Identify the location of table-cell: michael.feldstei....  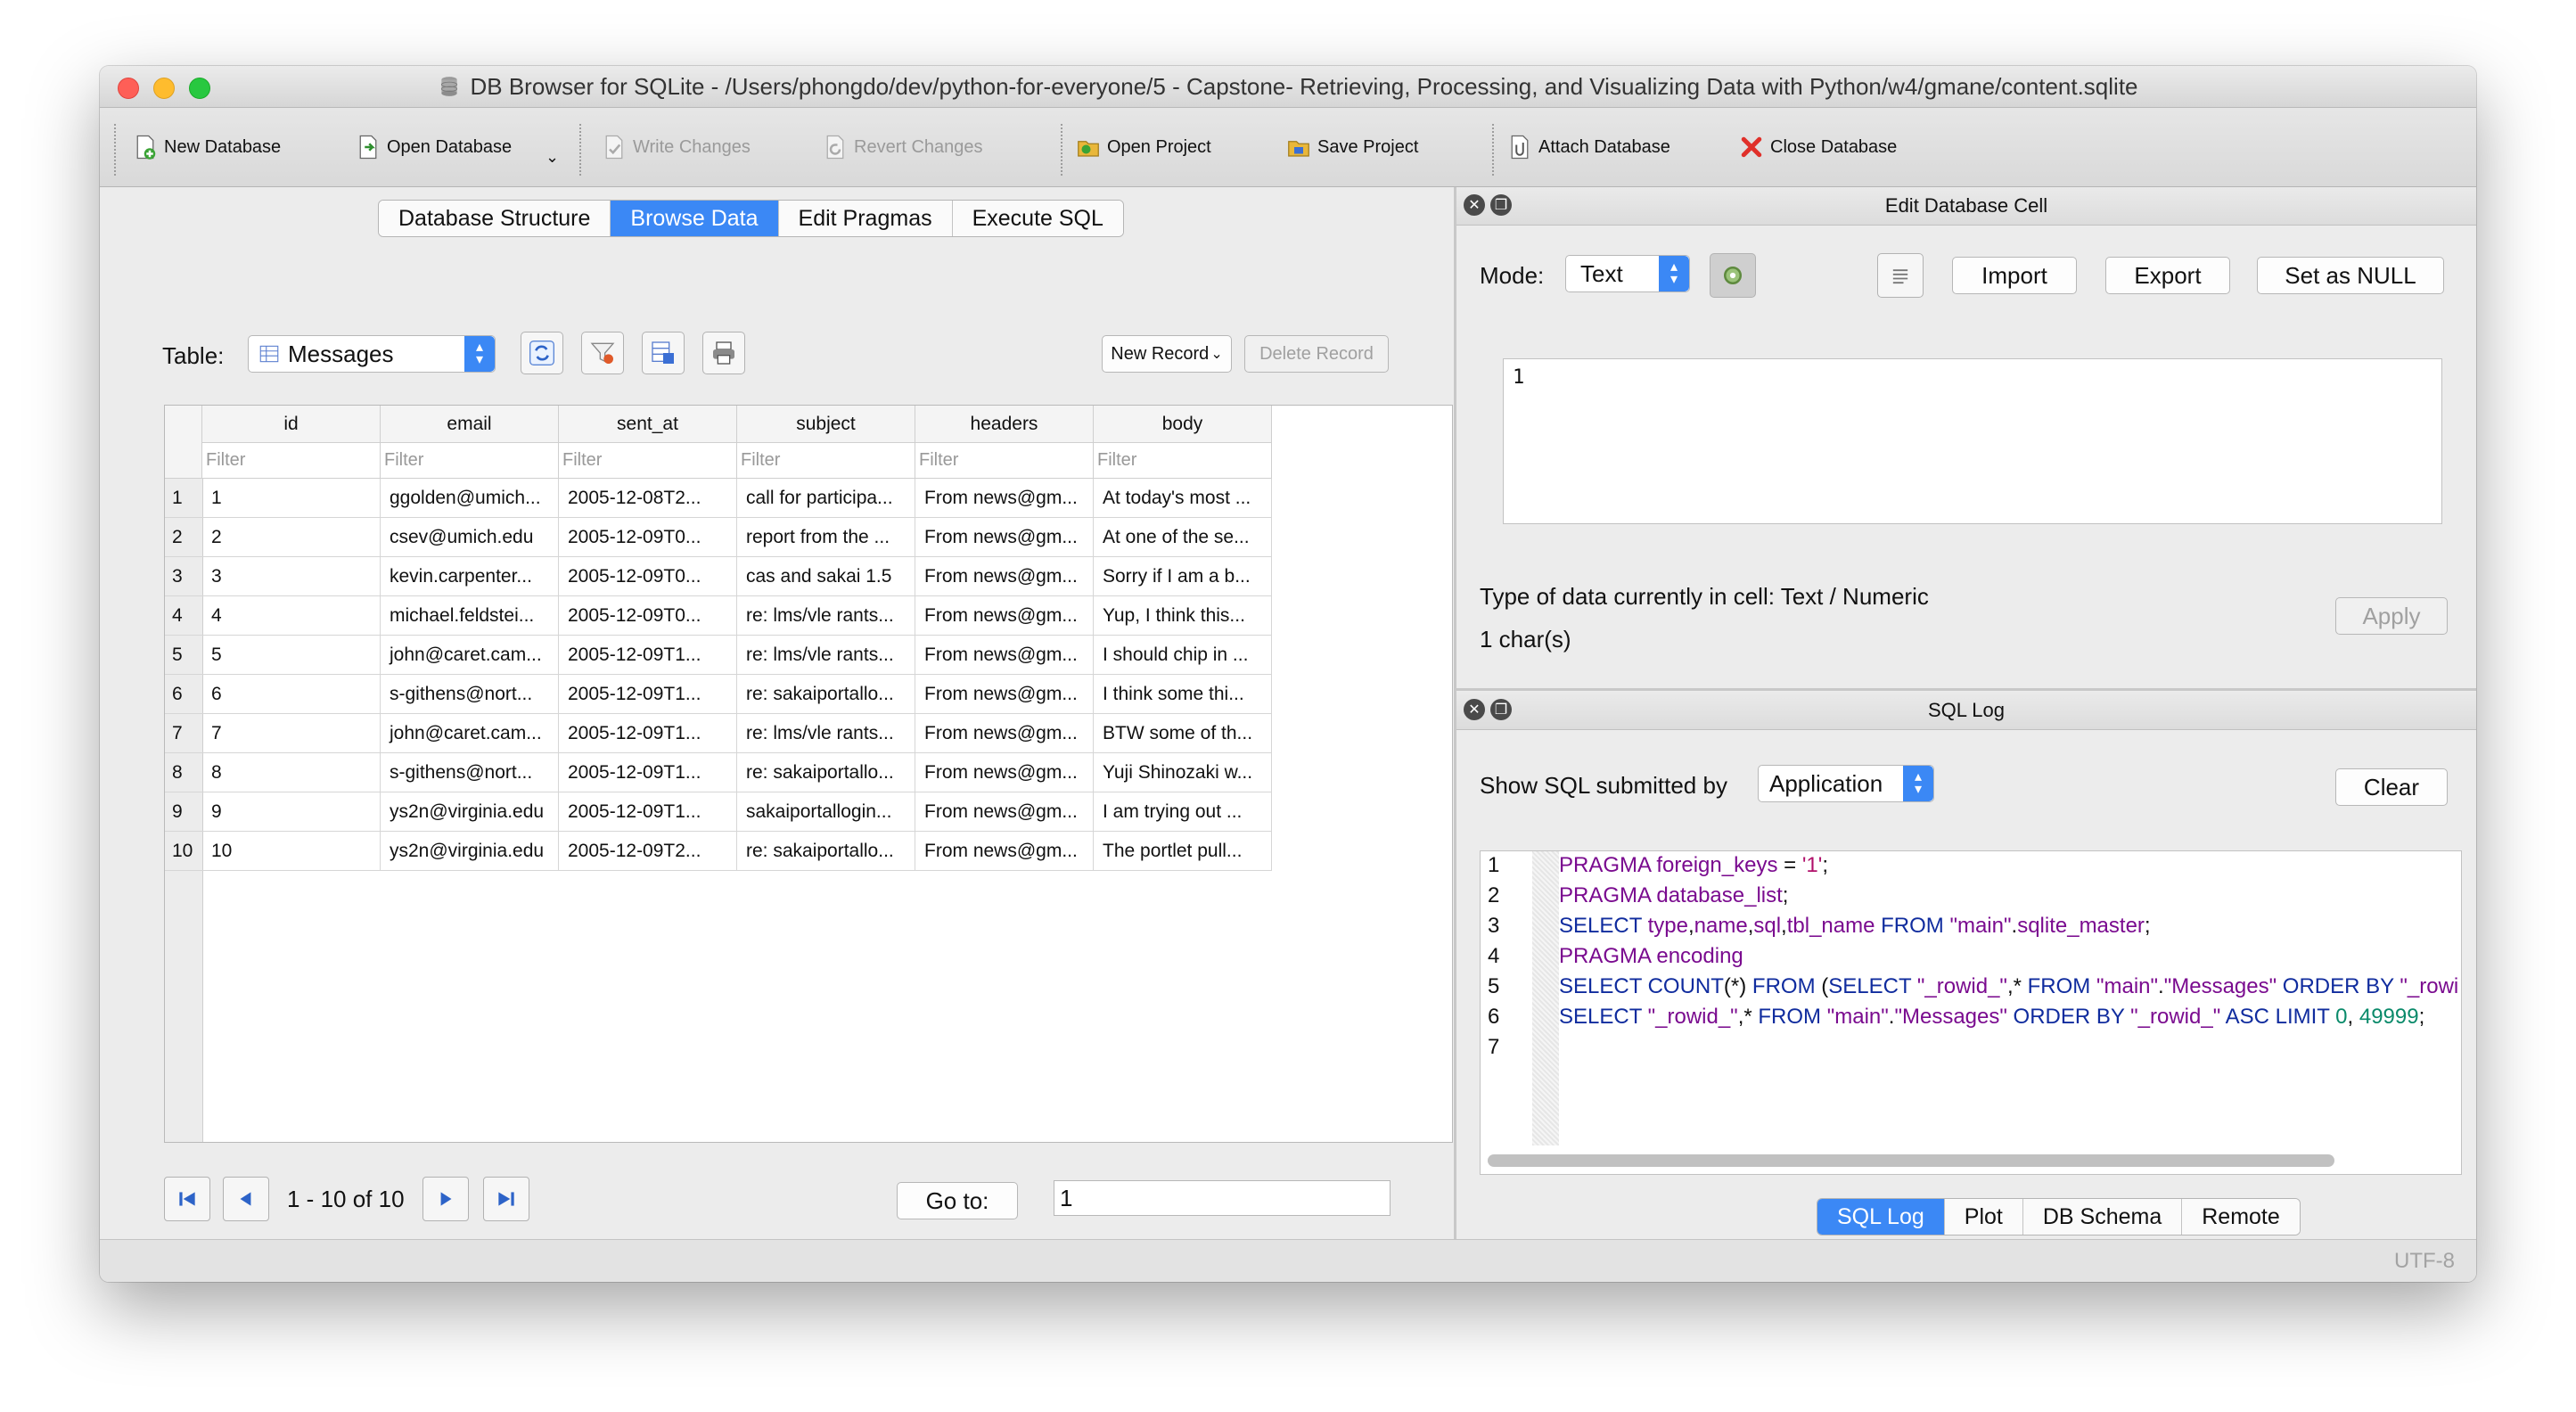
(470, 616).